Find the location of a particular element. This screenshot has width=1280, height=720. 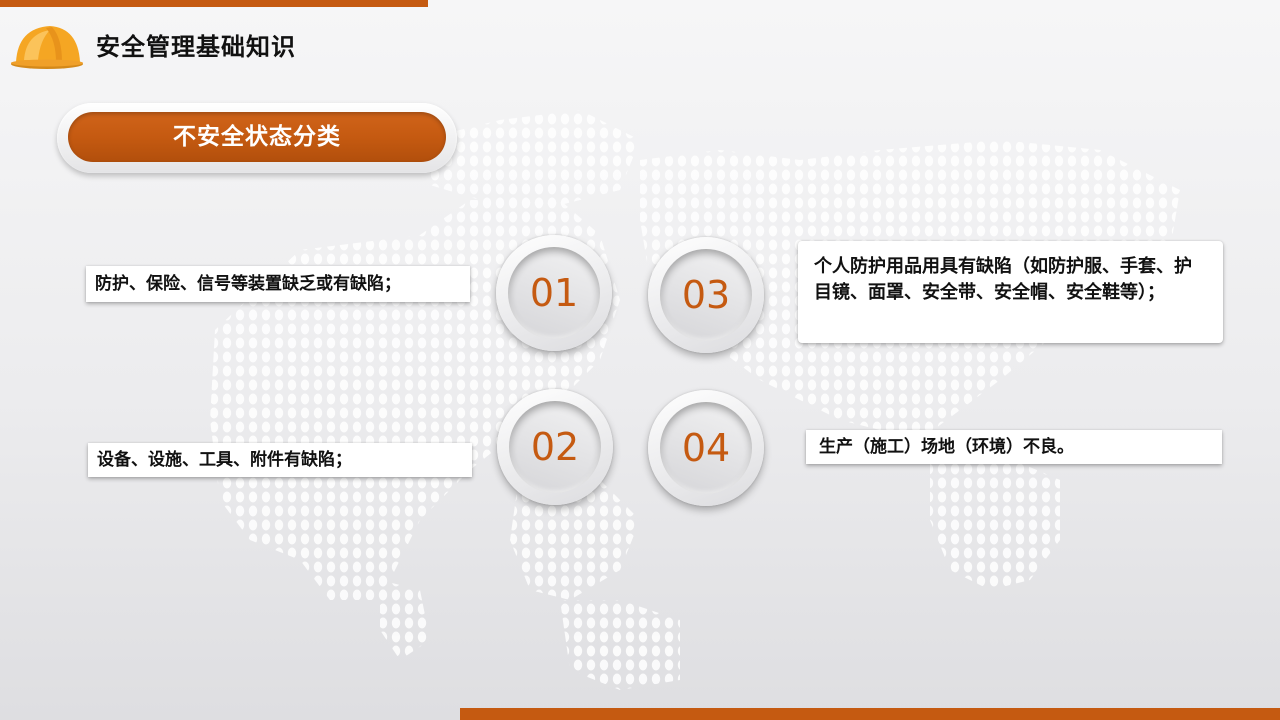

number-label-04: 04 is located at coordinates (706, 448).